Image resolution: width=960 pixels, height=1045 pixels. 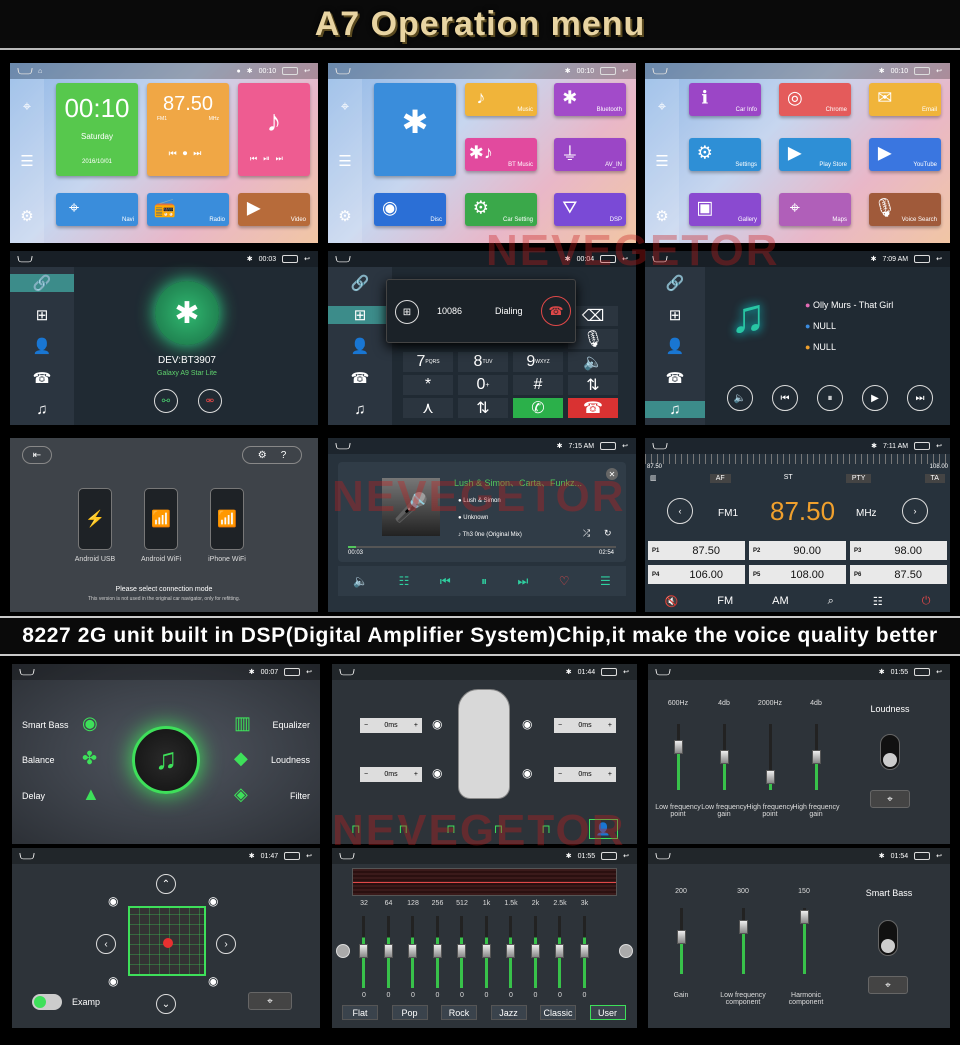 What do you see at coordinates (47, 1002) in the screenshot?
I see `examp-toggle` at bounding box center [47, 1002].